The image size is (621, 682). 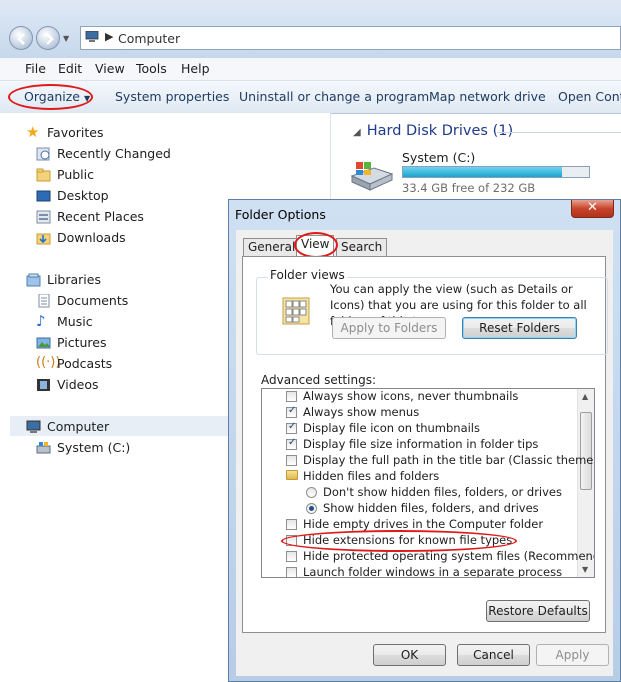 I want to click on recent-pages-dropdown: ▼, so click(x=66, y=38).